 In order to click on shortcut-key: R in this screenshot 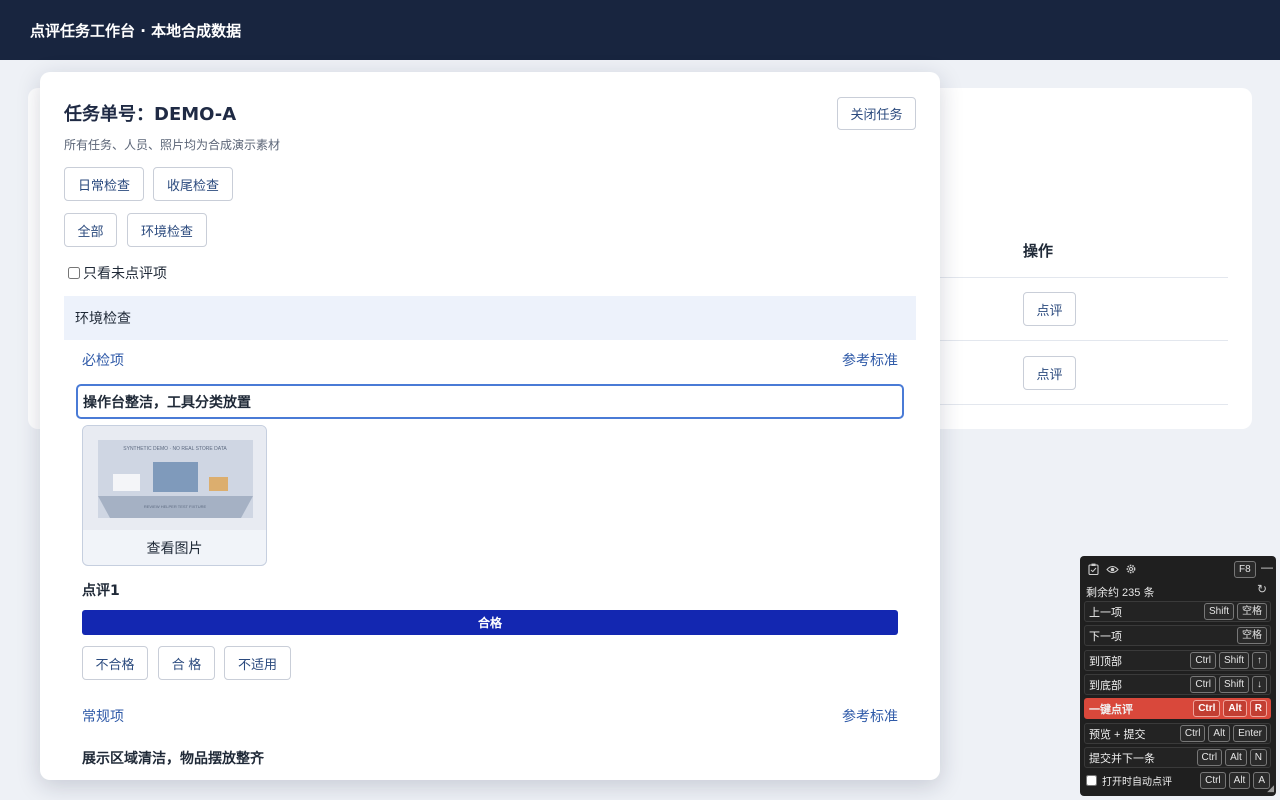, I will do `click(1258, 708)`.